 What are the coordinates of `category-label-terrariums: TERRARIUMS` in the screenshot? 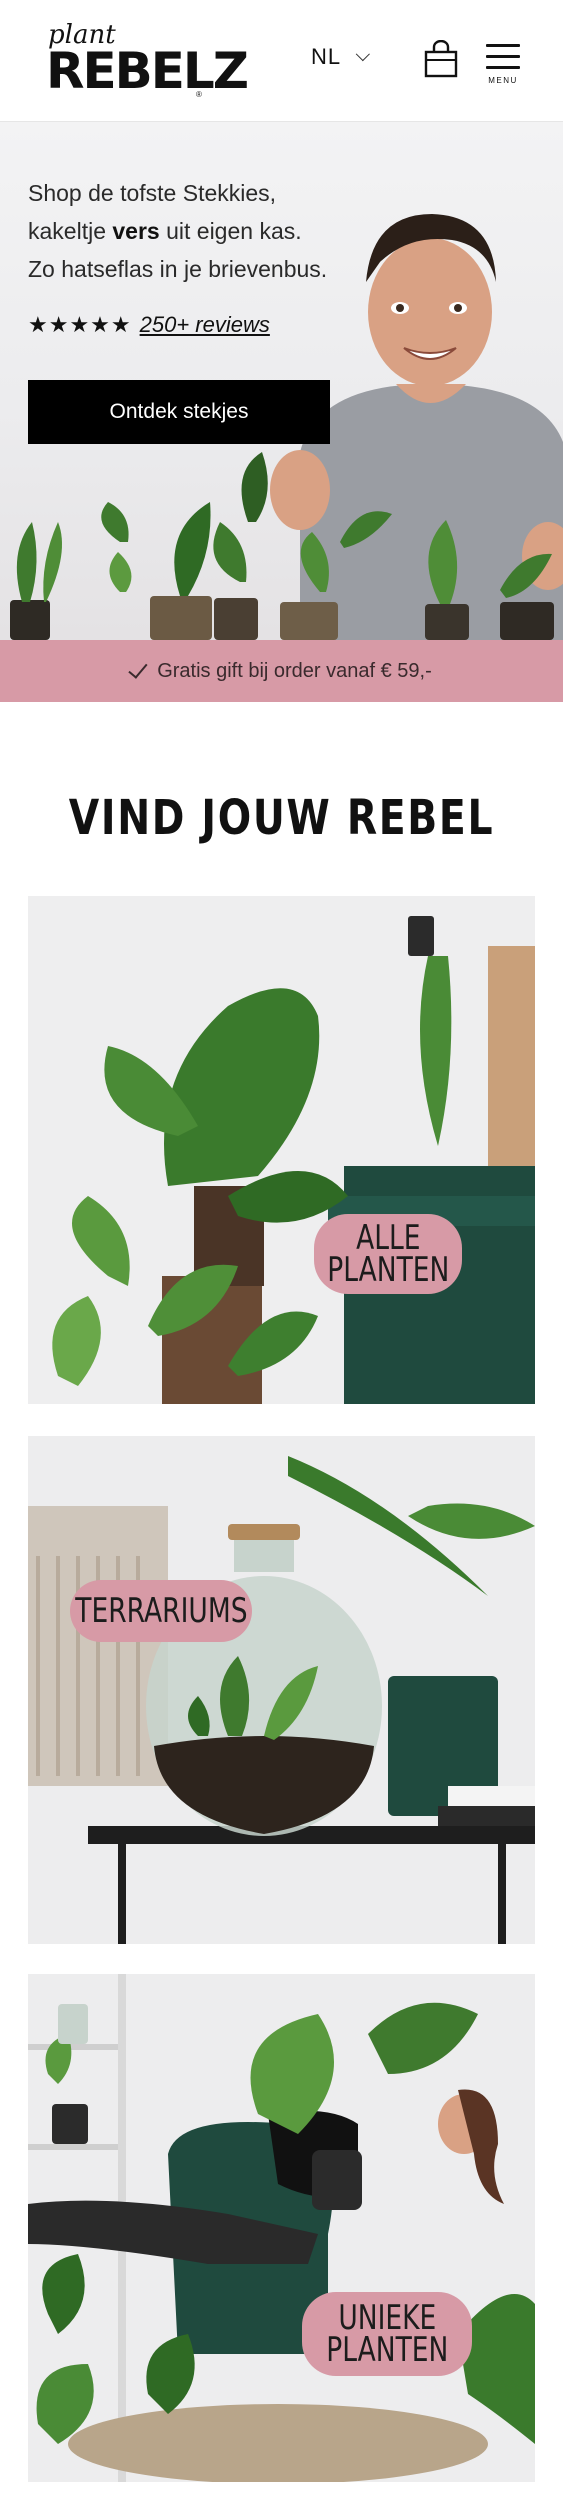 It's located at (161, 1611).